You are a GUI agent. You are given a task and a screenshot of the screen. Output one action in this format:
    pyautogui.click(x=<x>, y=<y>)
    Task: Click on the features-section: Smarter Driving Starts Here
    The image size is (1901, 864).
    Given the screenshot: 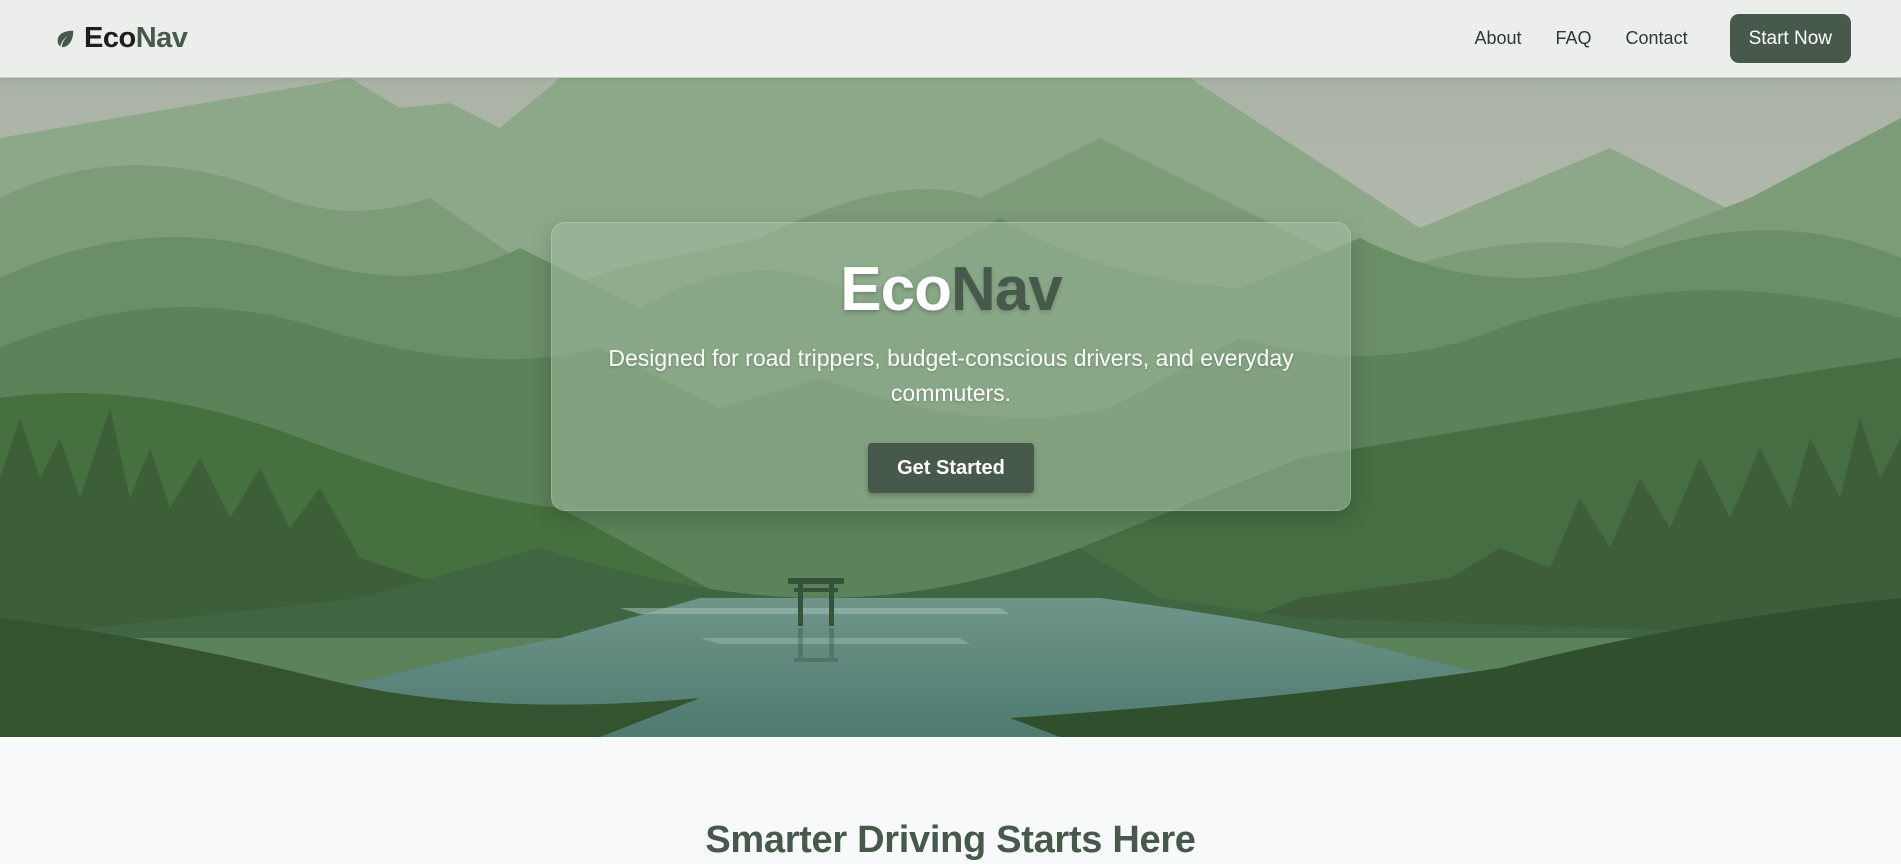 What is the action you would take?
    pyautogui.click(x=950, y=800)
    